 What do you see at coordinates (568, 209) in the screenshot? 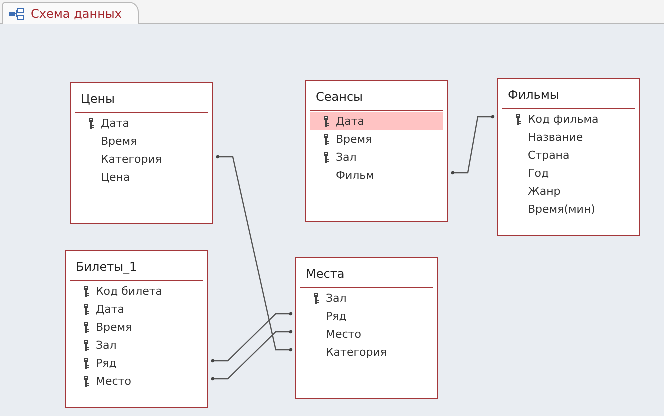
I see `field-row: Время(мин)` at bounding box center [568, 209].